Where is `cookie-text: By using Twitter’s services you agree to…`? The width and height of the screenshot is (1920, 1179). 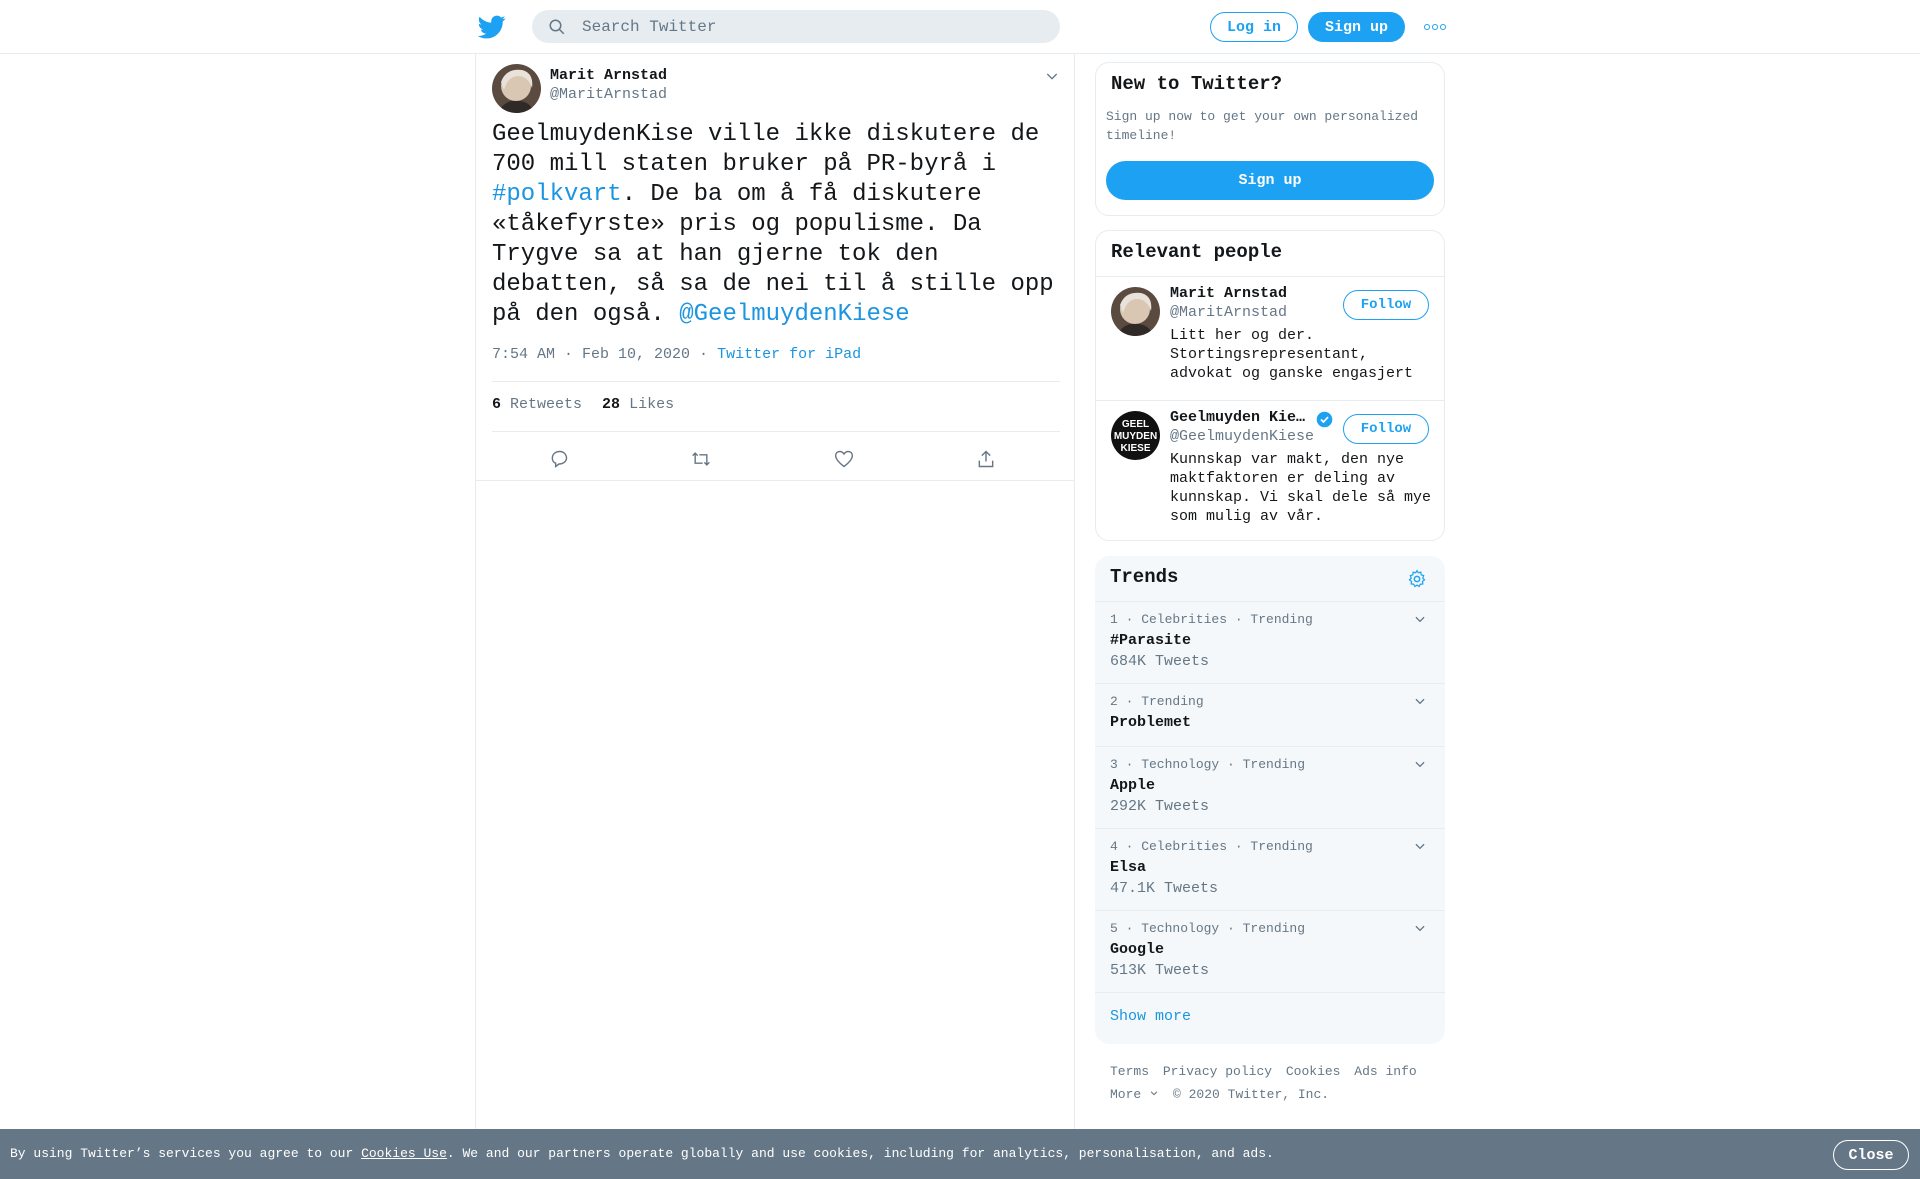
cookie-text: By using Twitter’s services you agree to… is located at coordinates (642, 1153).